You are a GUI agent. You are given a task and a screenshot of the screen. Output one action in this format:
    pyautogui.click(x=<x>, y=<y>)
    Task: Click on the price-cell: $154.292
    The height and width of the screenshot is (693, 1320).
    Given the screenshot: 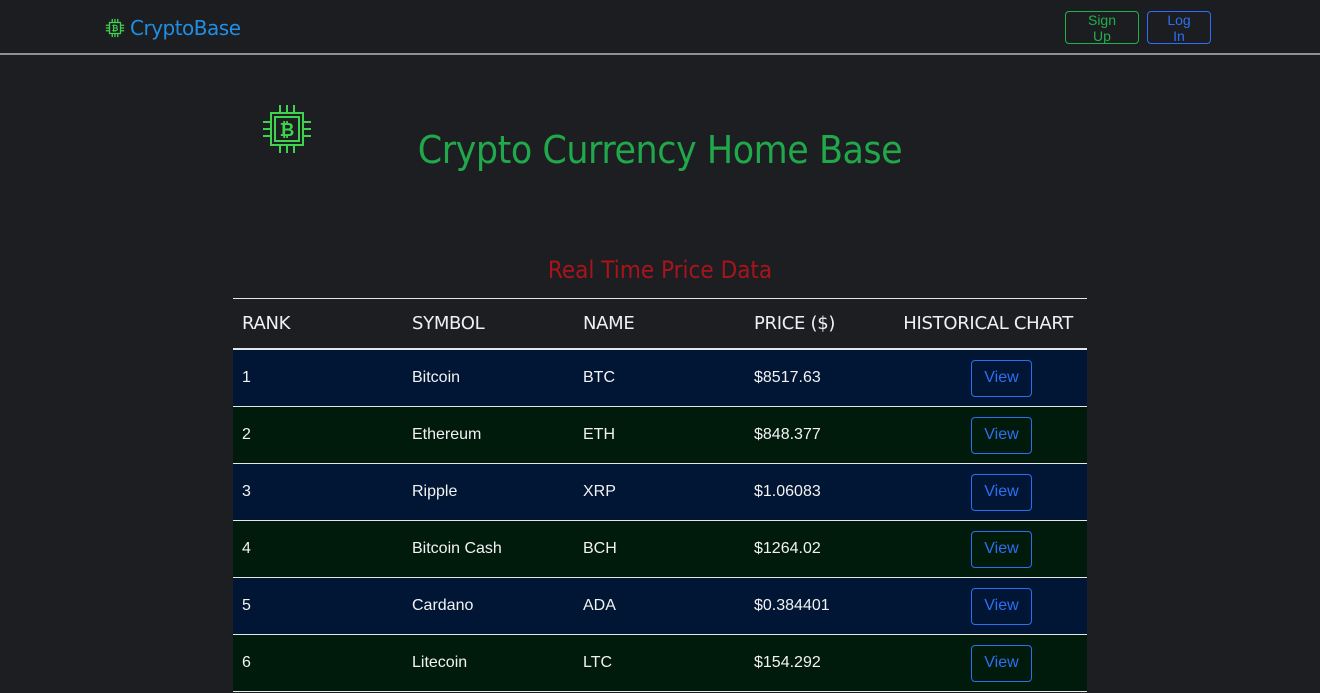 What is the action you would take?
    pyautogui.click(x=814, y=663)
    